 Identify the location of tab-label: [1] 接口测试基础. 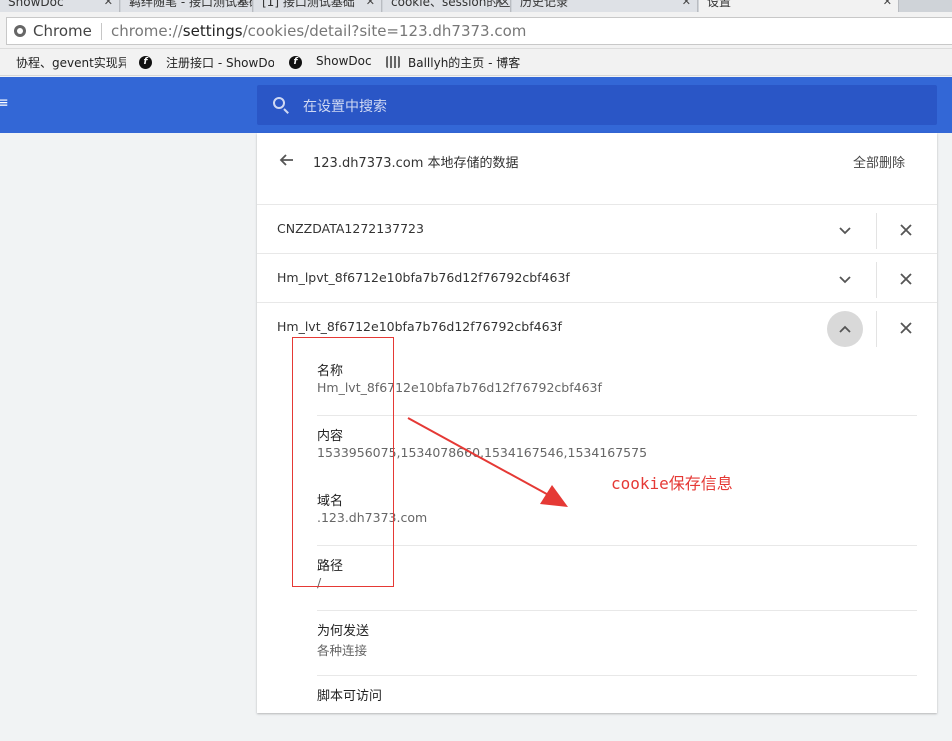
(308, 4).